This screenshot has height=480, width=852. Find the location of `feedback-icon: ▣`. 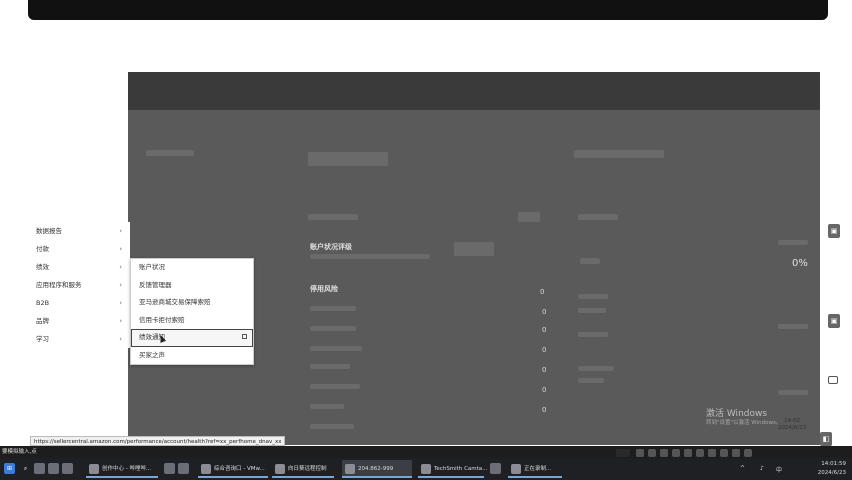

feedback-icon: ▣ is located at coordinates (834, 231).